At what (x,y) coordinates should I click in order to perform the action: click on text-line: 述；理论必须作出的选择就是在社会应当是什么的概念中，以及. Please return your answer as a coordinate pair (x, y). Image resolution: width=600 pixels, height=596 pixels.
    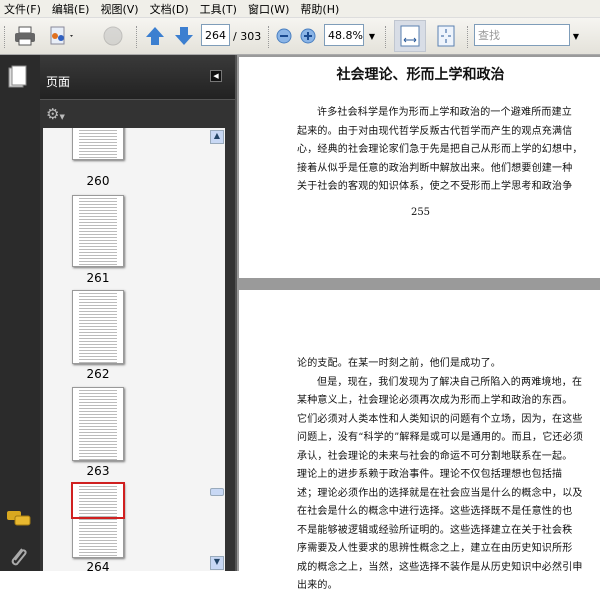
    Looking at the image, I should click on (440, 493).